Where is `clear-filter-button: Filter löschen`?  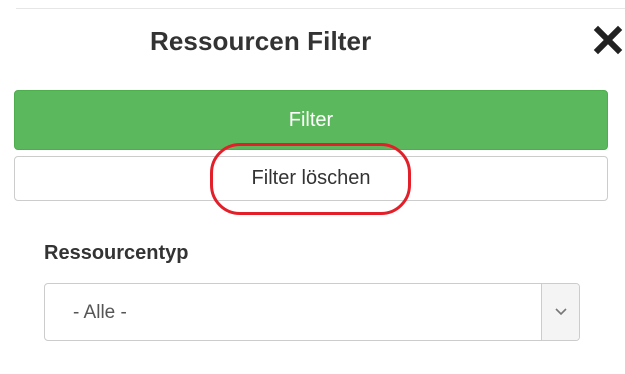
clear-filter-button: Filter löschen is located at coordinates (311, 178).